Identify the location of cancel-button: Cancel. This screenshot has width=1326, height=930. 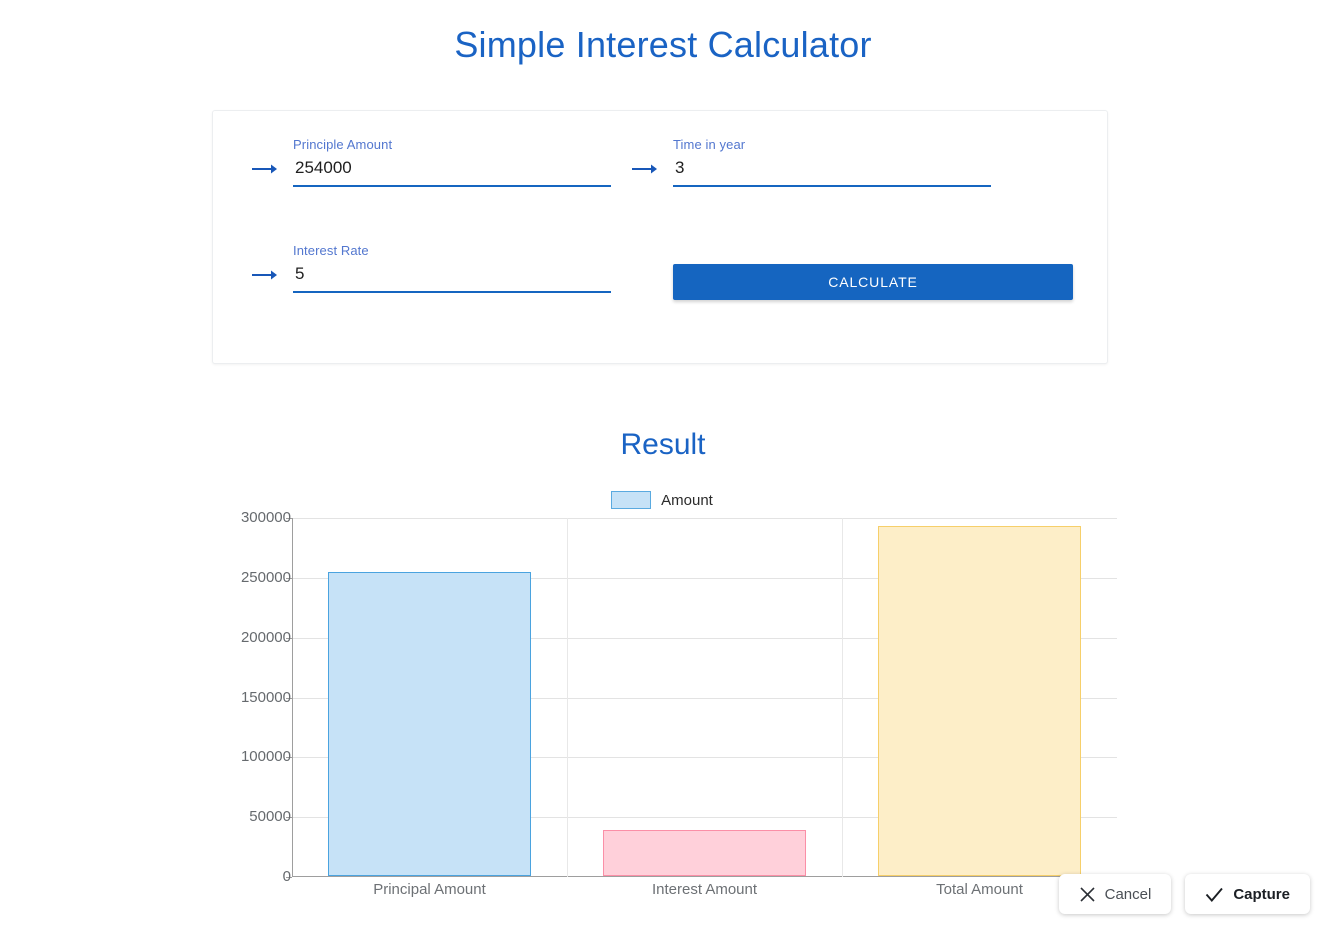
(1115, 894).